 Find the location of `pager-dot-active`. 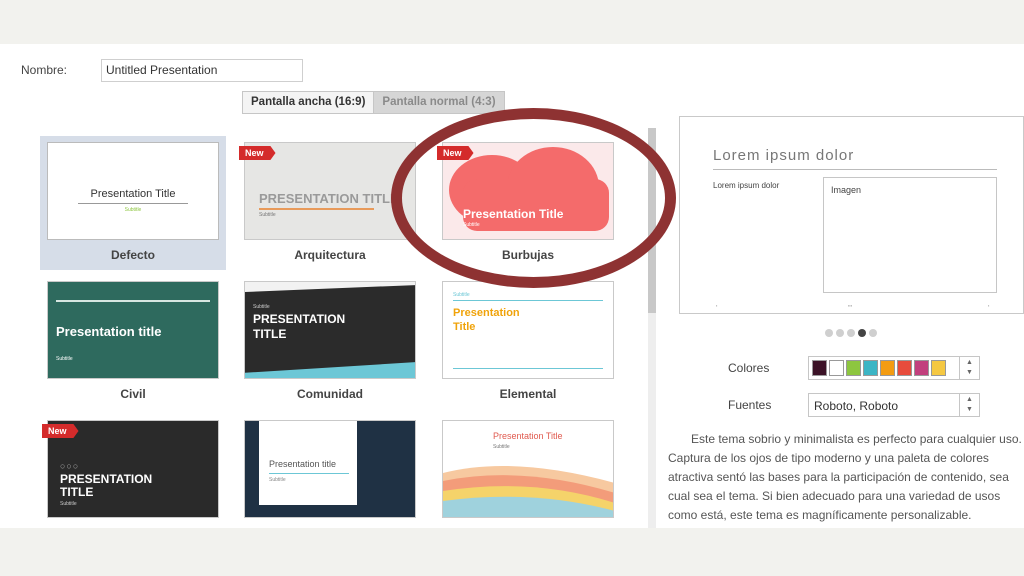

pager-dot-active is located at coordinates (862, 333).